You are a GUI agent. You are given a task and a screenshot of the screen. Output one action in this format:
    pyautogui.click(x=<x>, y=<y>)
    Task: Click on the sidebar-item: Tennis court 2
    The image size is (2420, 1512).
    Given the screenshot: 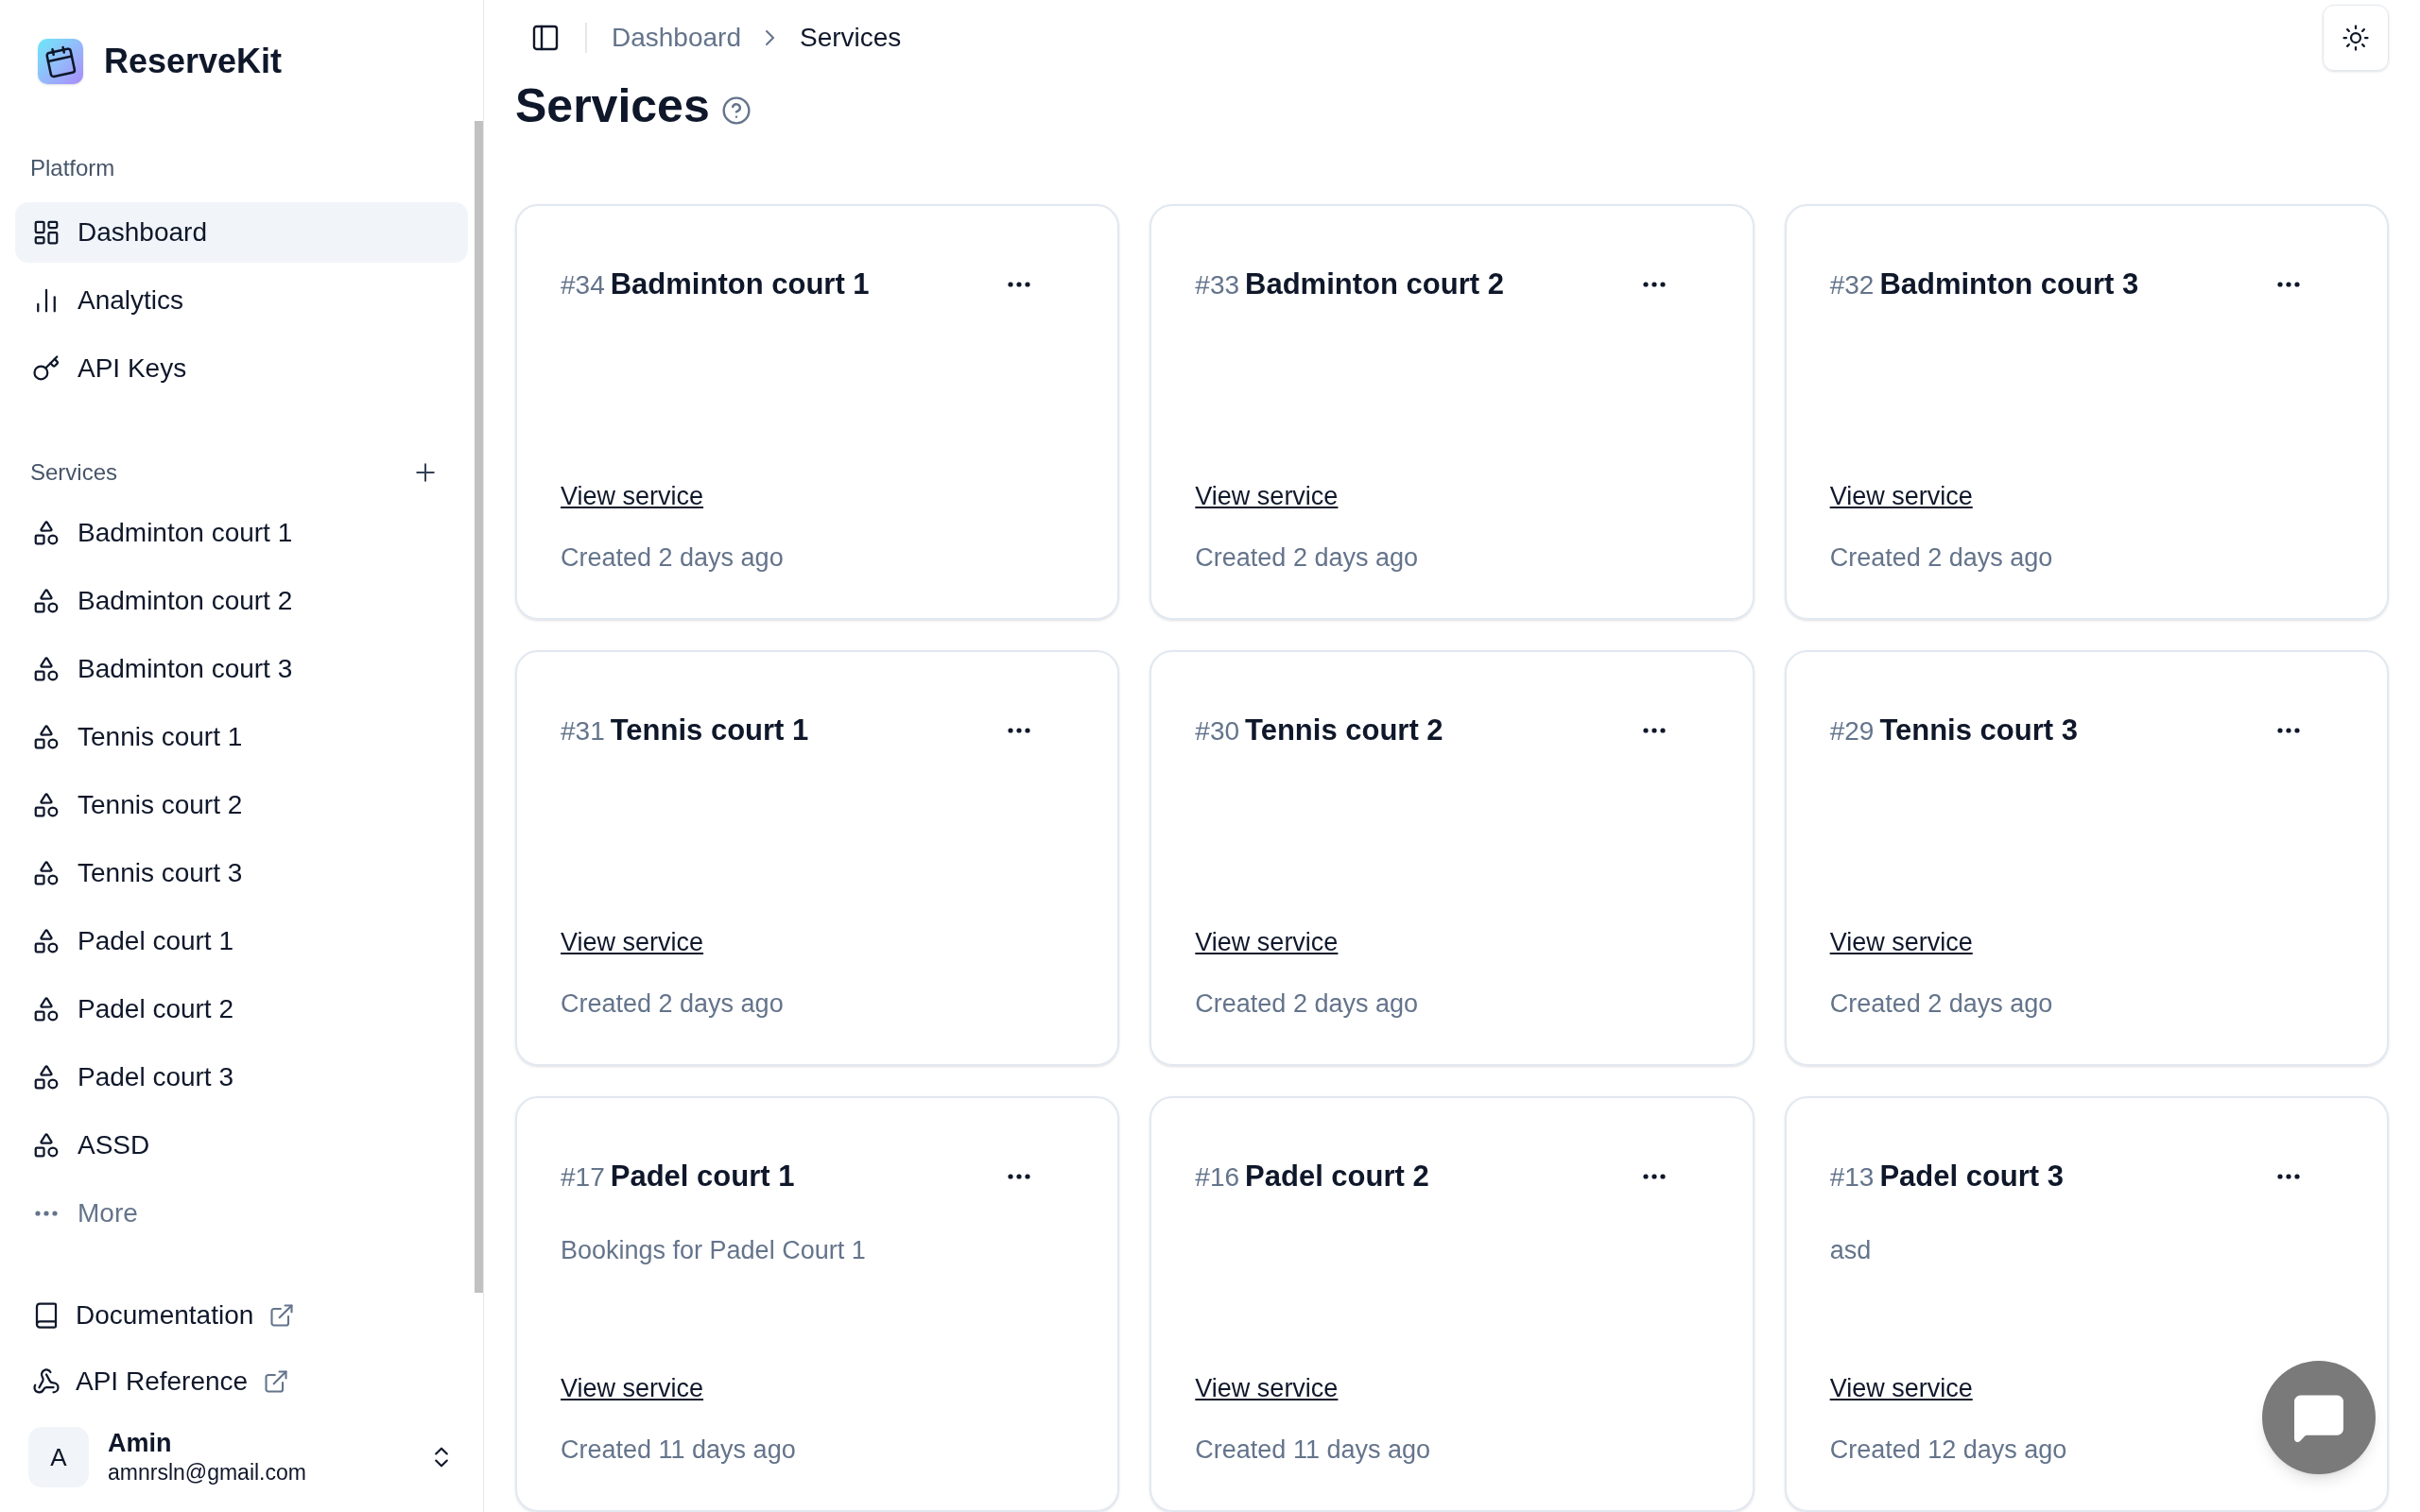 What is the action you would take?
    pyautogui.click(x=242, y=805)
    